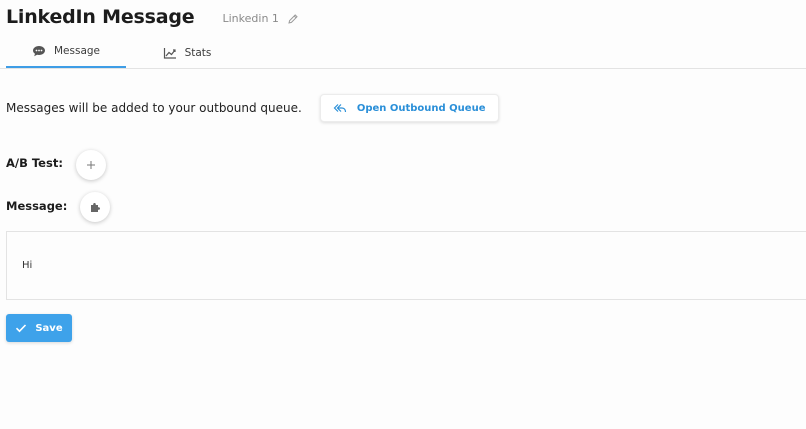  Describe the element at coordinates (21, 328) in the screenshot. I see `check-icon` at that location.